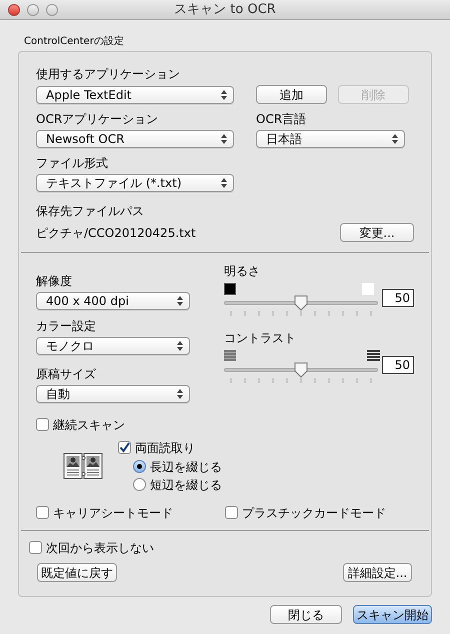  I want to click on field-label: OCRアプリケーション, so click(98, 119).